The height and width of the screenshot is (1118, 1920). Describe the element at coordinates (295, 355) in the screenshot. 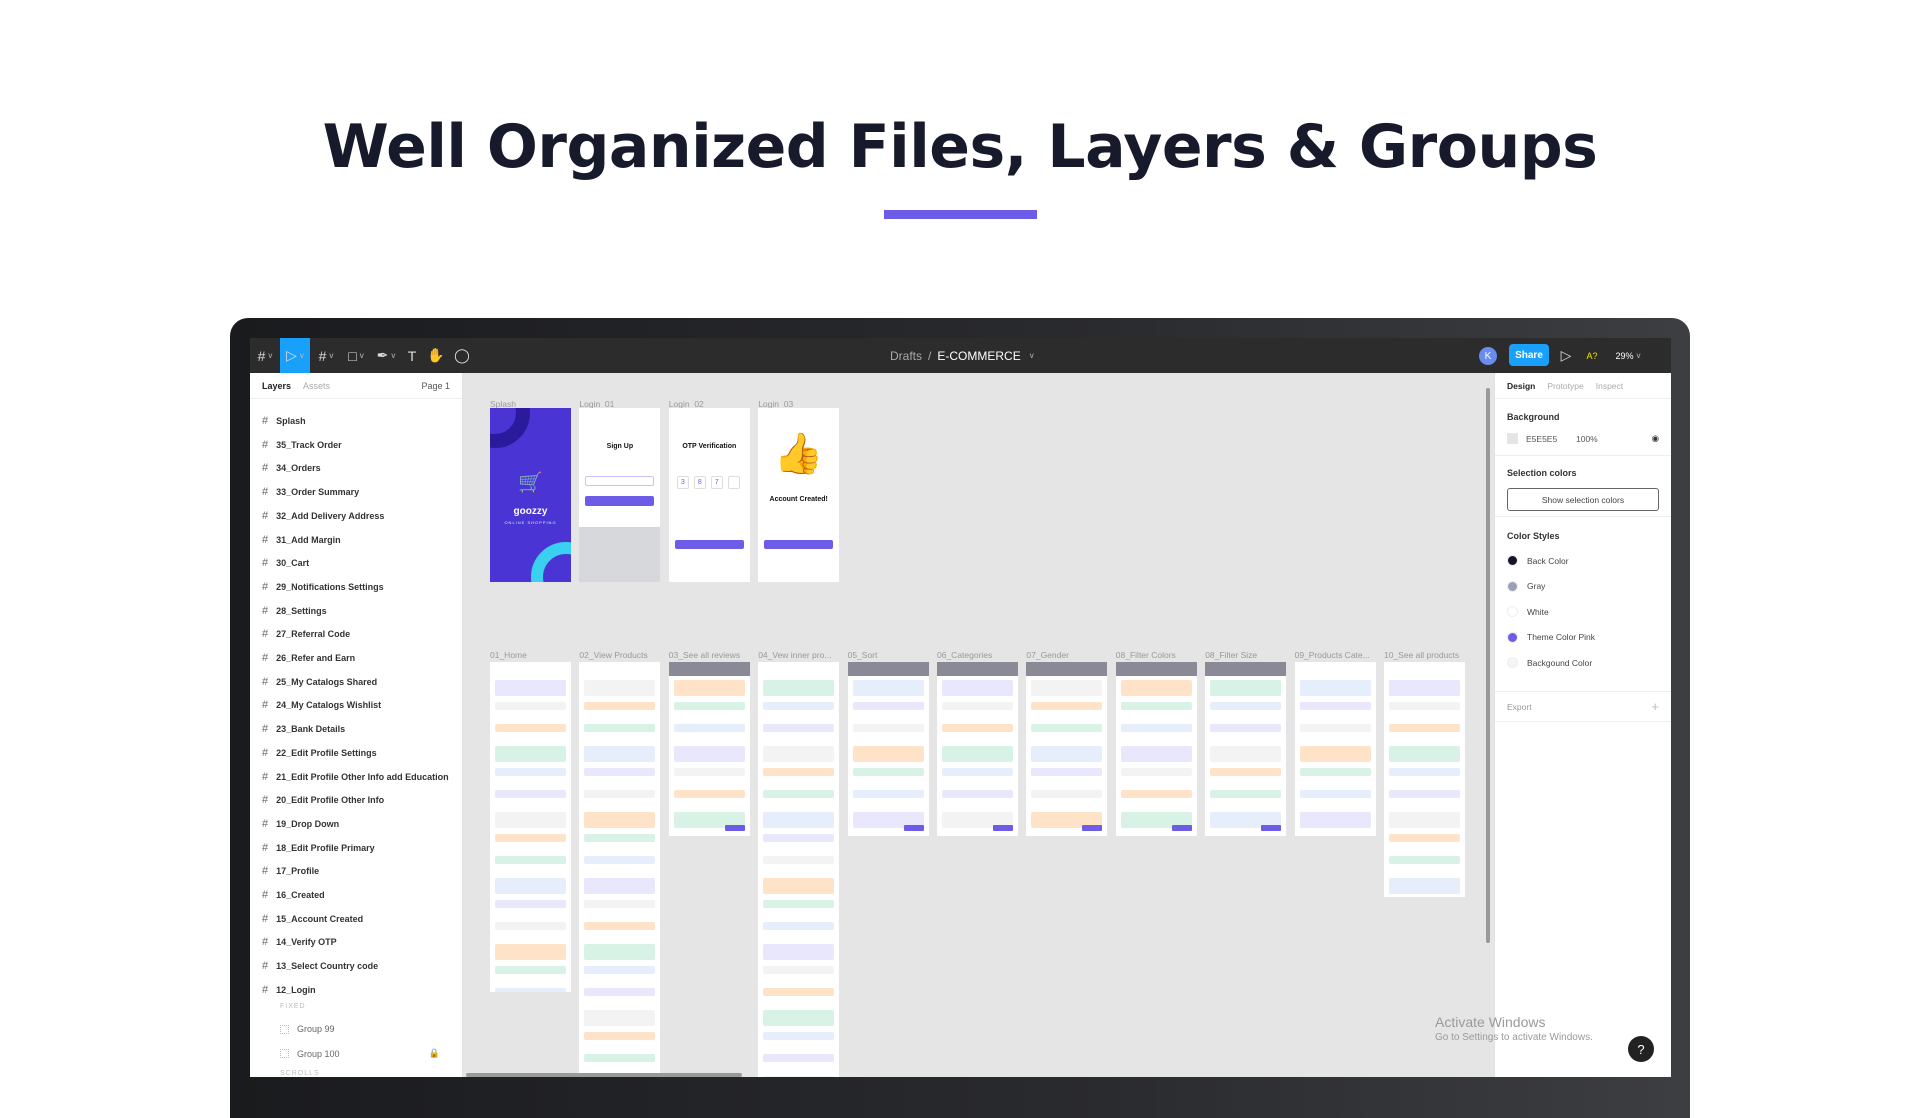

I see `move-tool-icon: ▷ v` at that location.